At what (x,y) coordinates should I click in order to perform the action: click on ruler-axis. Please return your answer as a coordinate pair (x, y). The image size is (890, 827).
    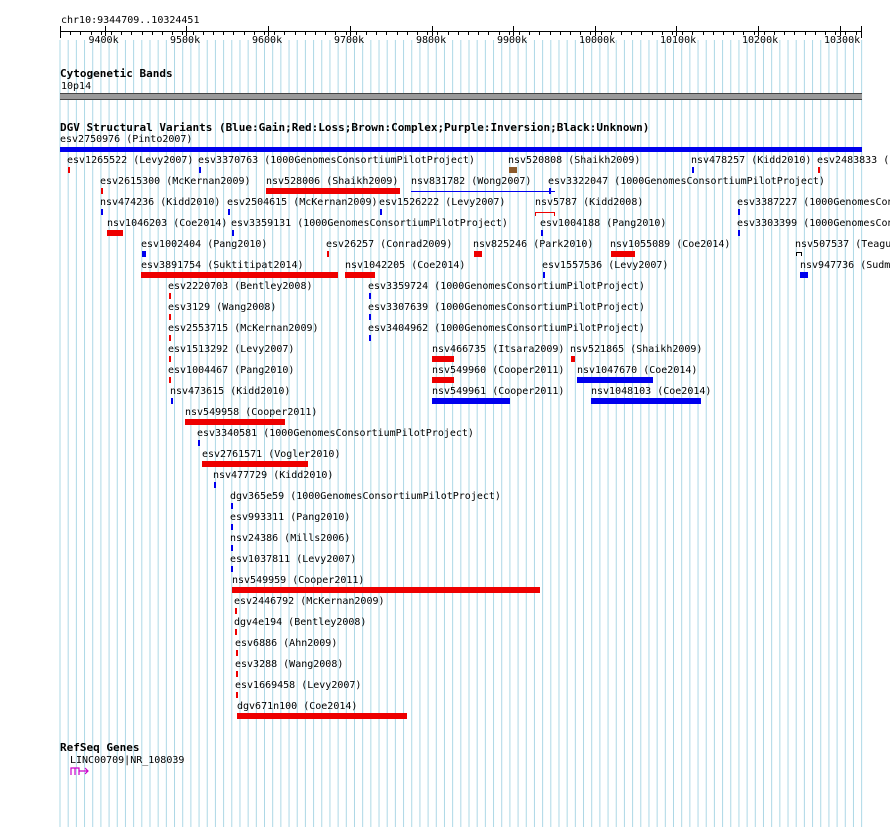
    Looking at the image, I should click on (461, 31).